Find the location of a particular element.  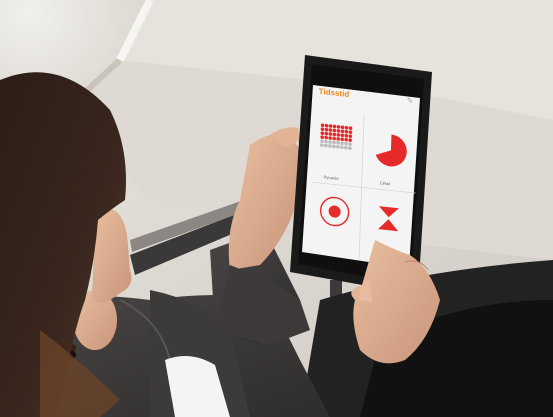

target-icon is located at coordinates (334, 211).